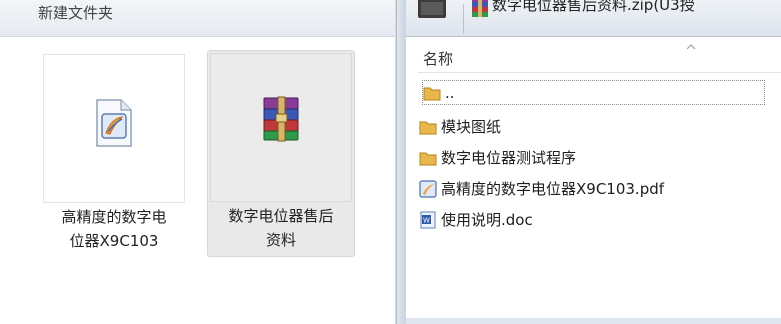 The image size is (781, 324). I want to click on list-item-label: .., so click(450, 92).